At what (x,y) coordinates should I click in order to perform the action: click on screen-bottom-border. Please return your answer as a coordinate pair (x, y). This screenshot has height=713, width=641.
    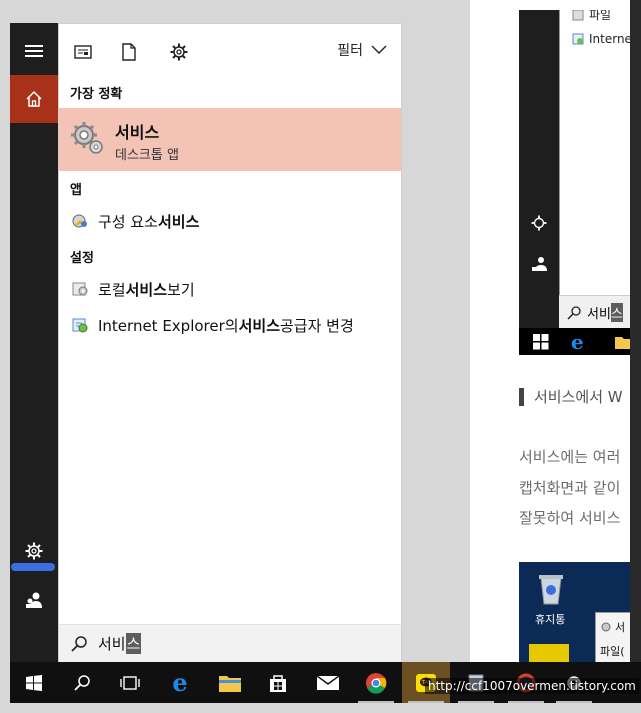
    Looking at the image, I should click on (320, 708).